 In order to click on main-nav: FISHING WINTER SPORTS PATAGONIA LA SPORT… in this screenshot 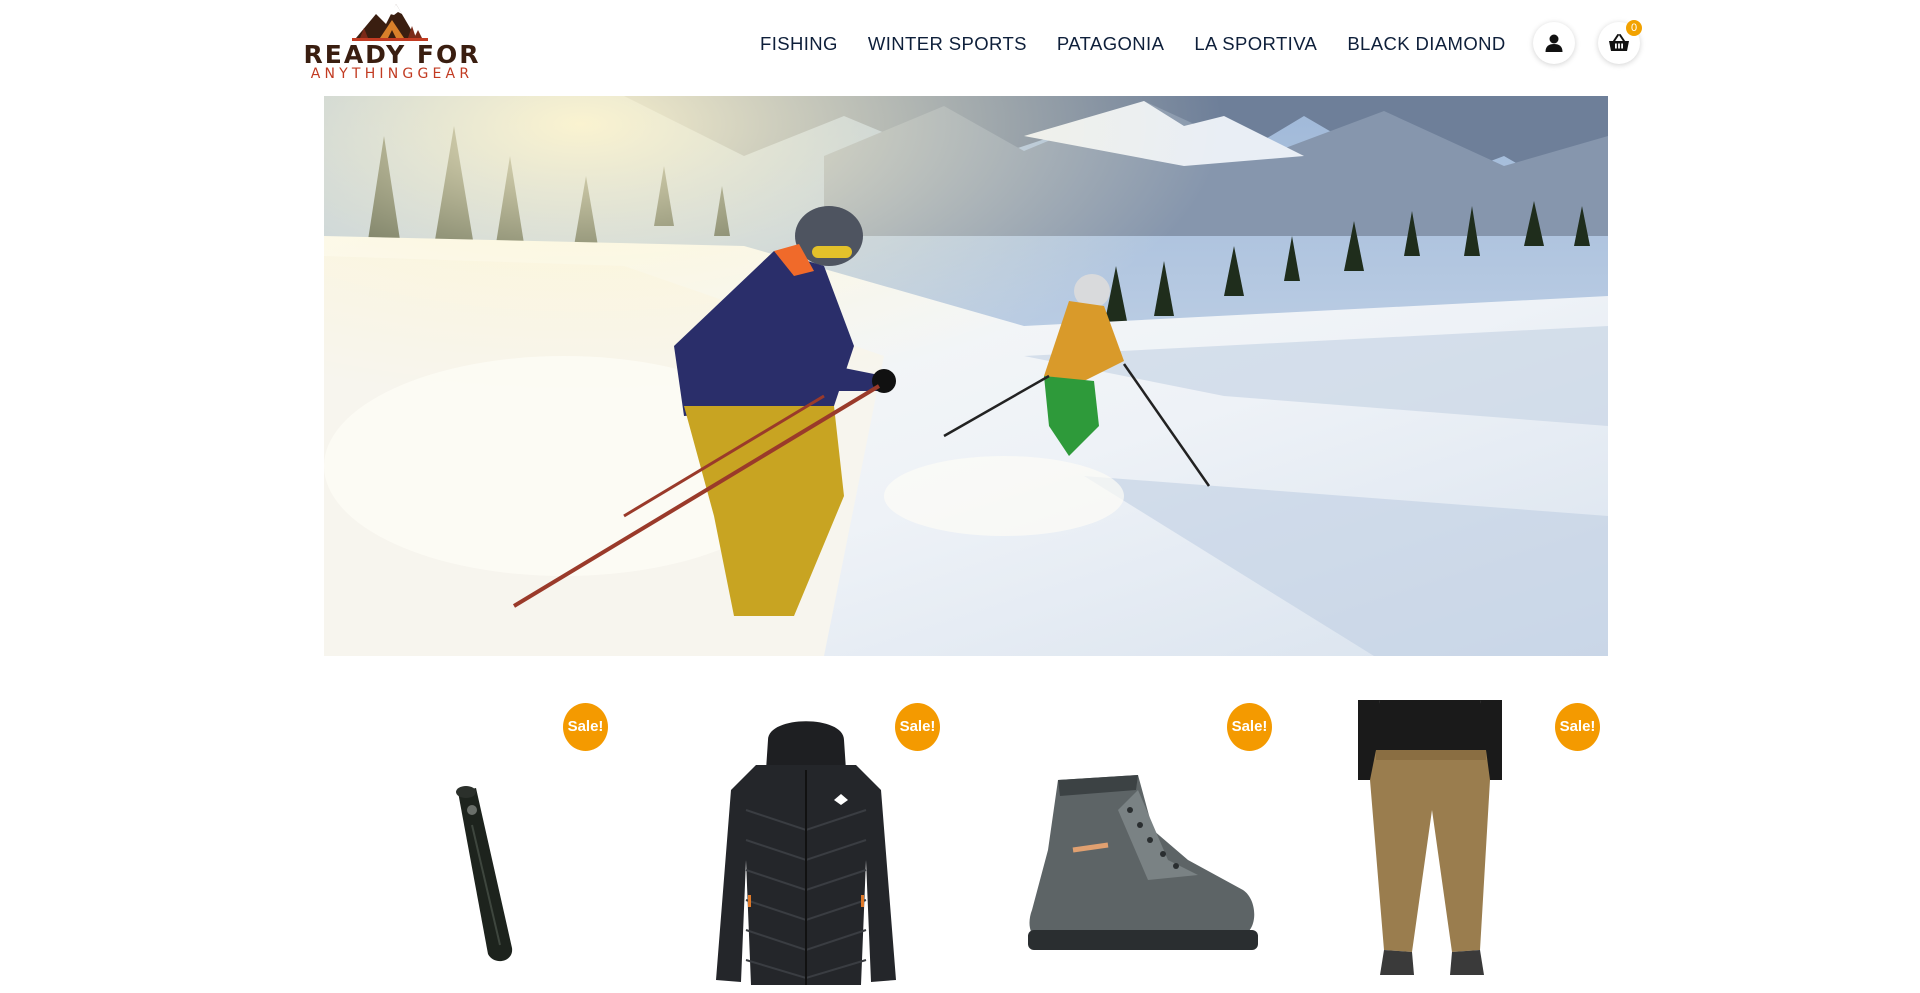, I will do `click(1148, 44)`.